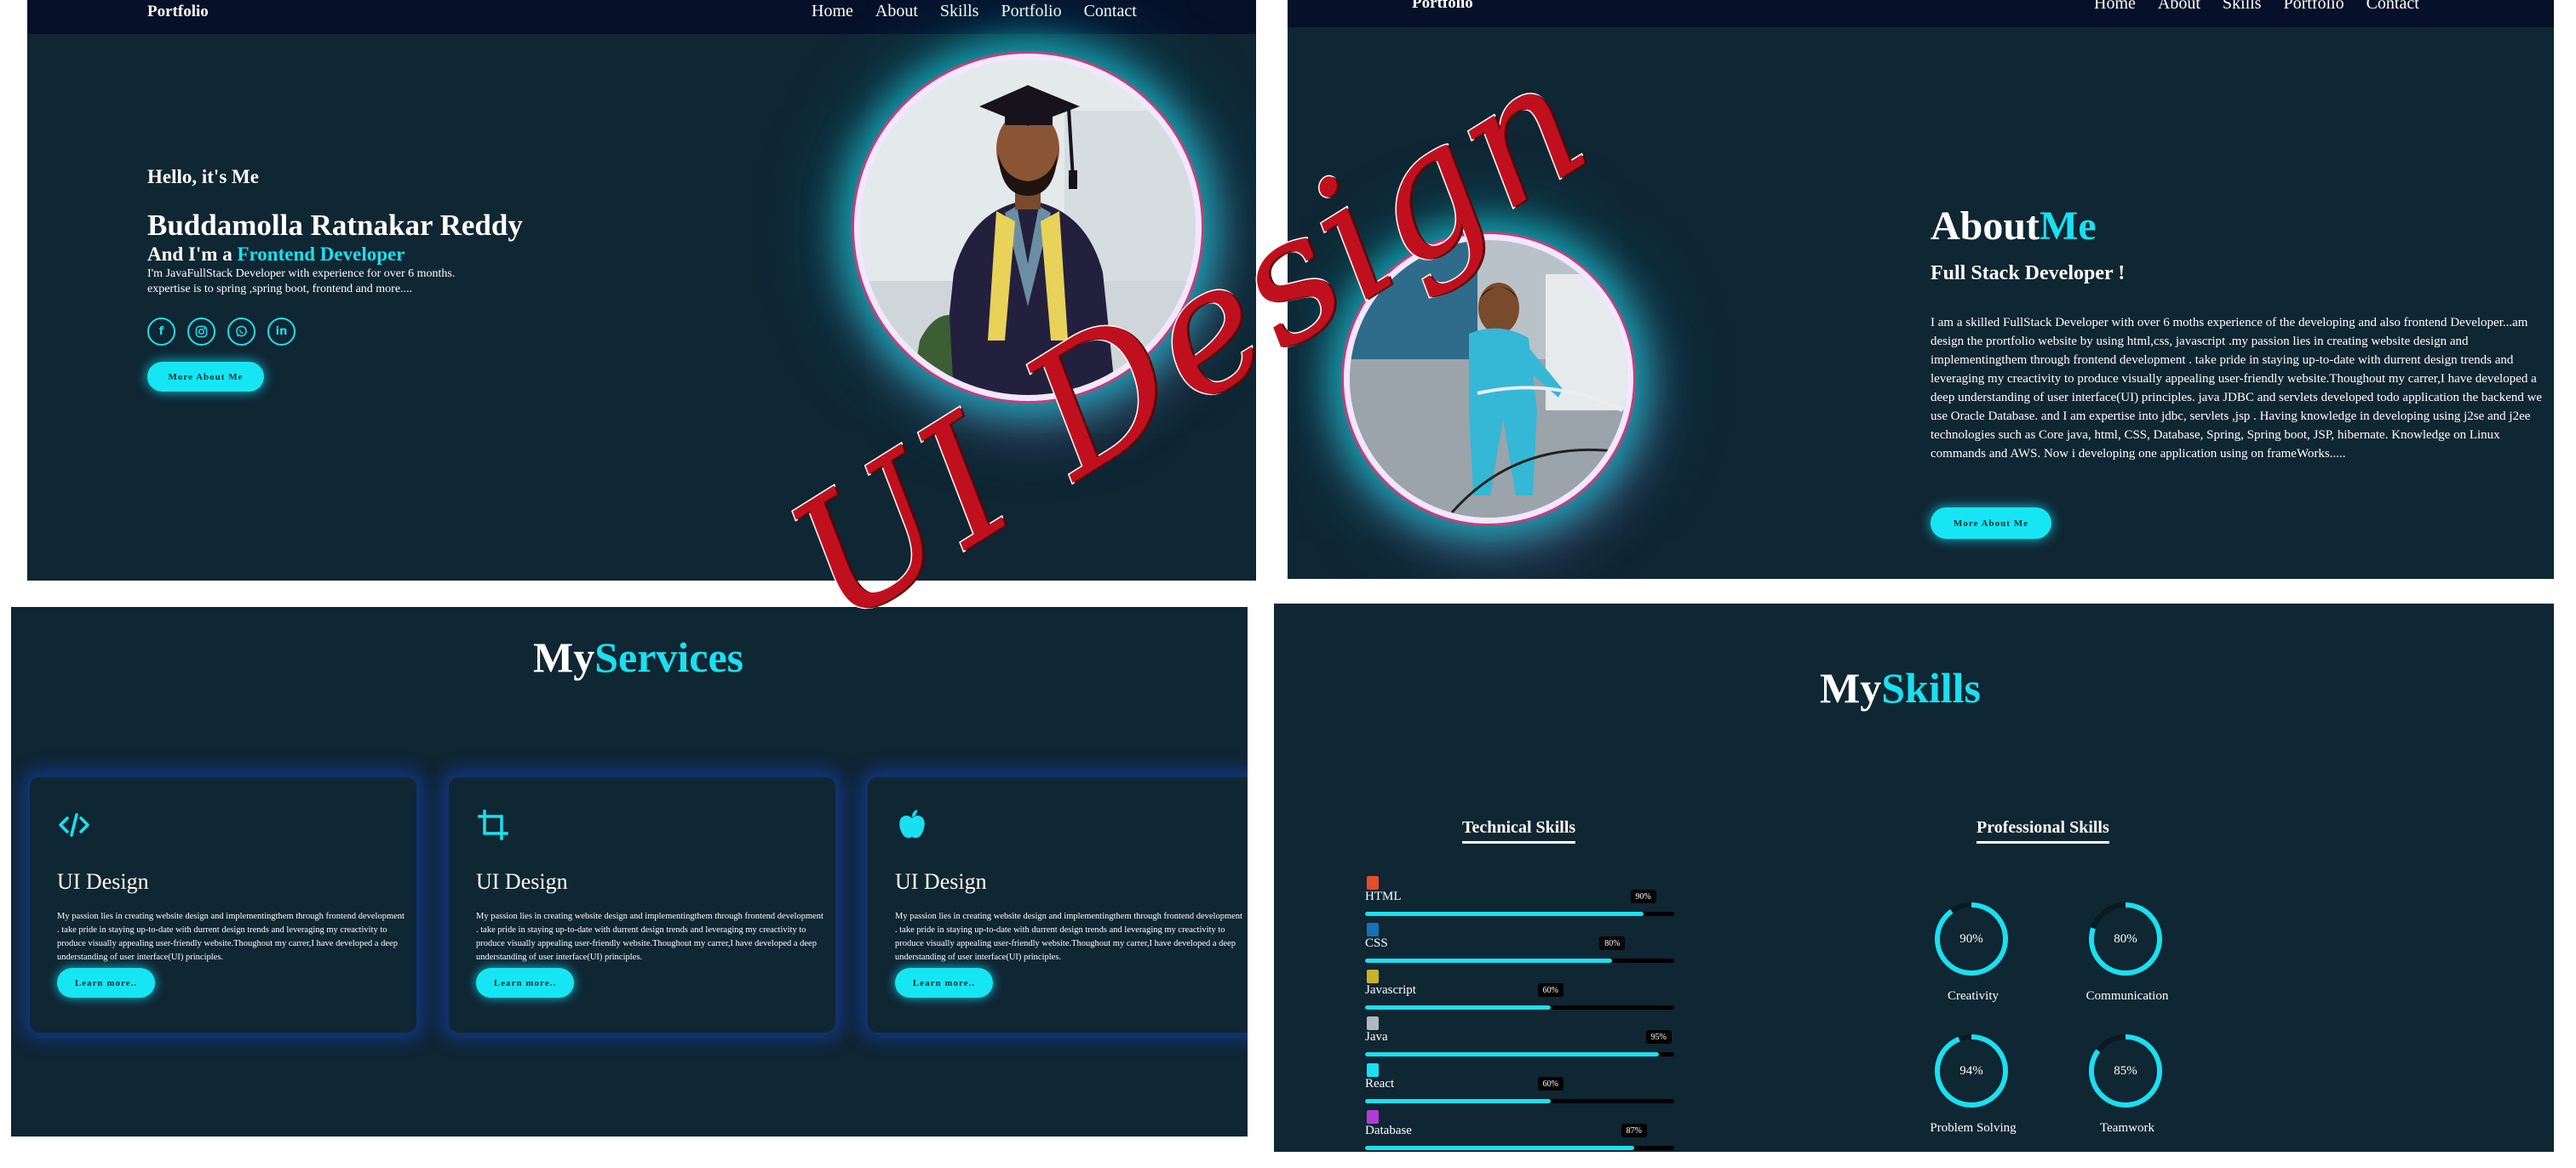  I want to click on radial-percent: 80%, so click(2125, 938).